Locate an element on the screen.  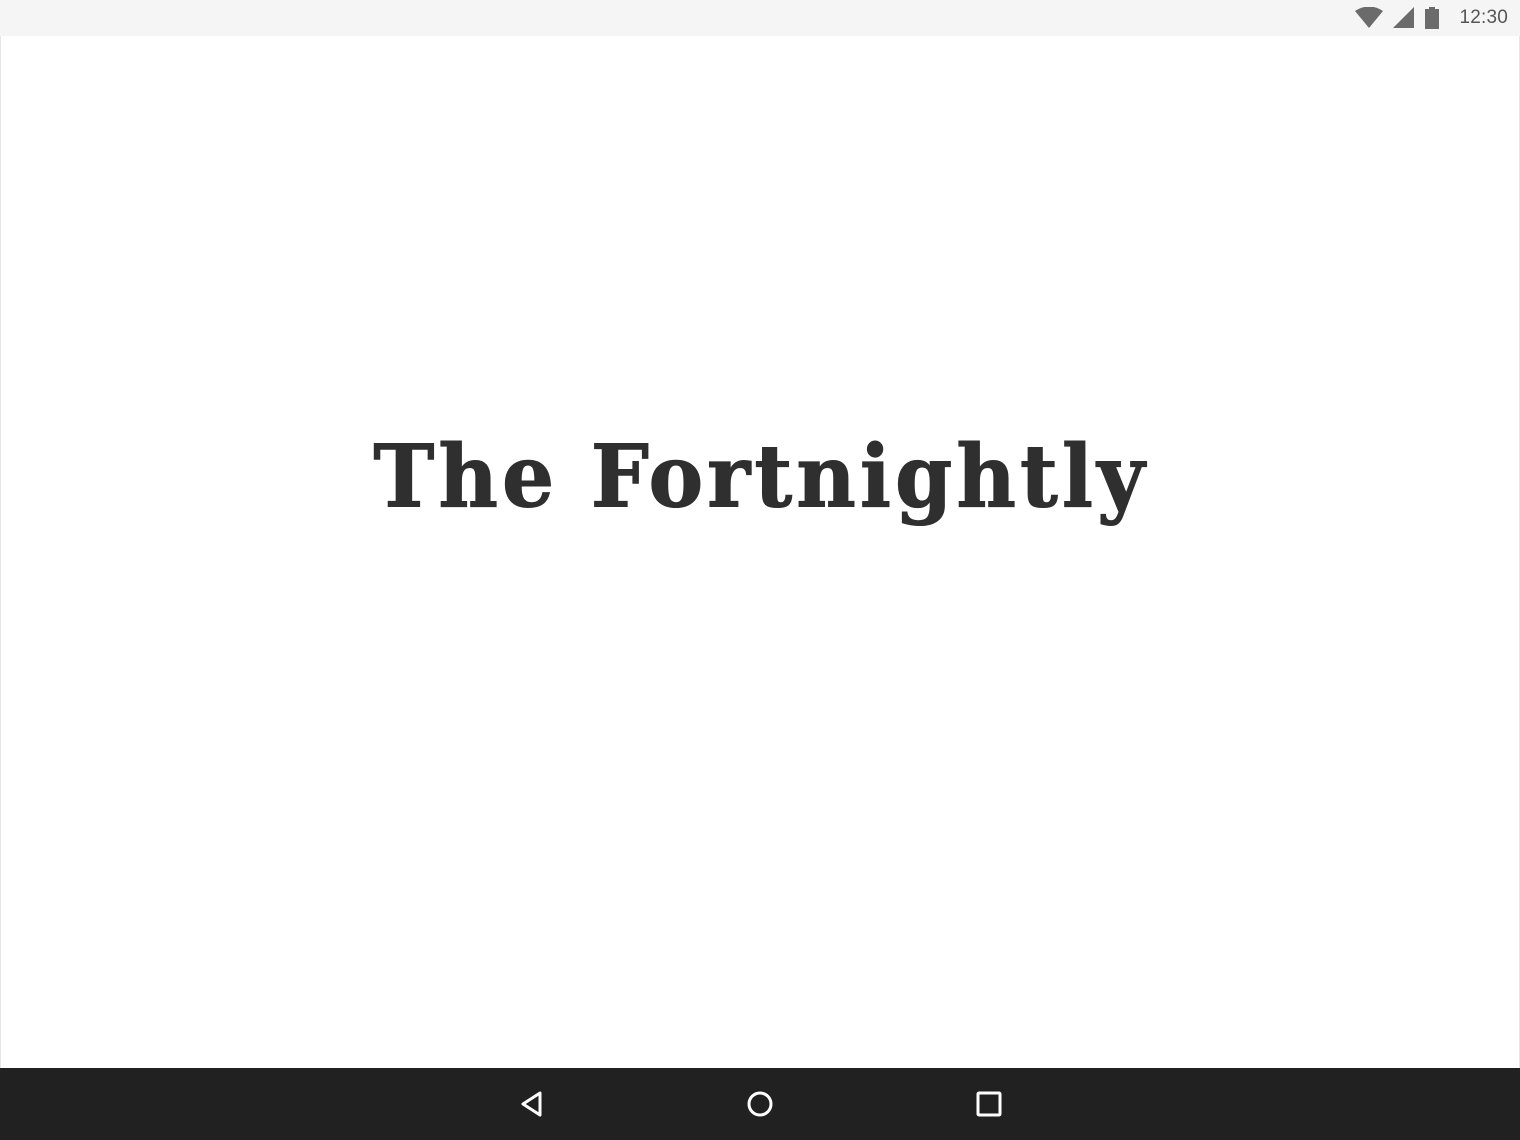
home-icon is located at coordinates (760, 1104).